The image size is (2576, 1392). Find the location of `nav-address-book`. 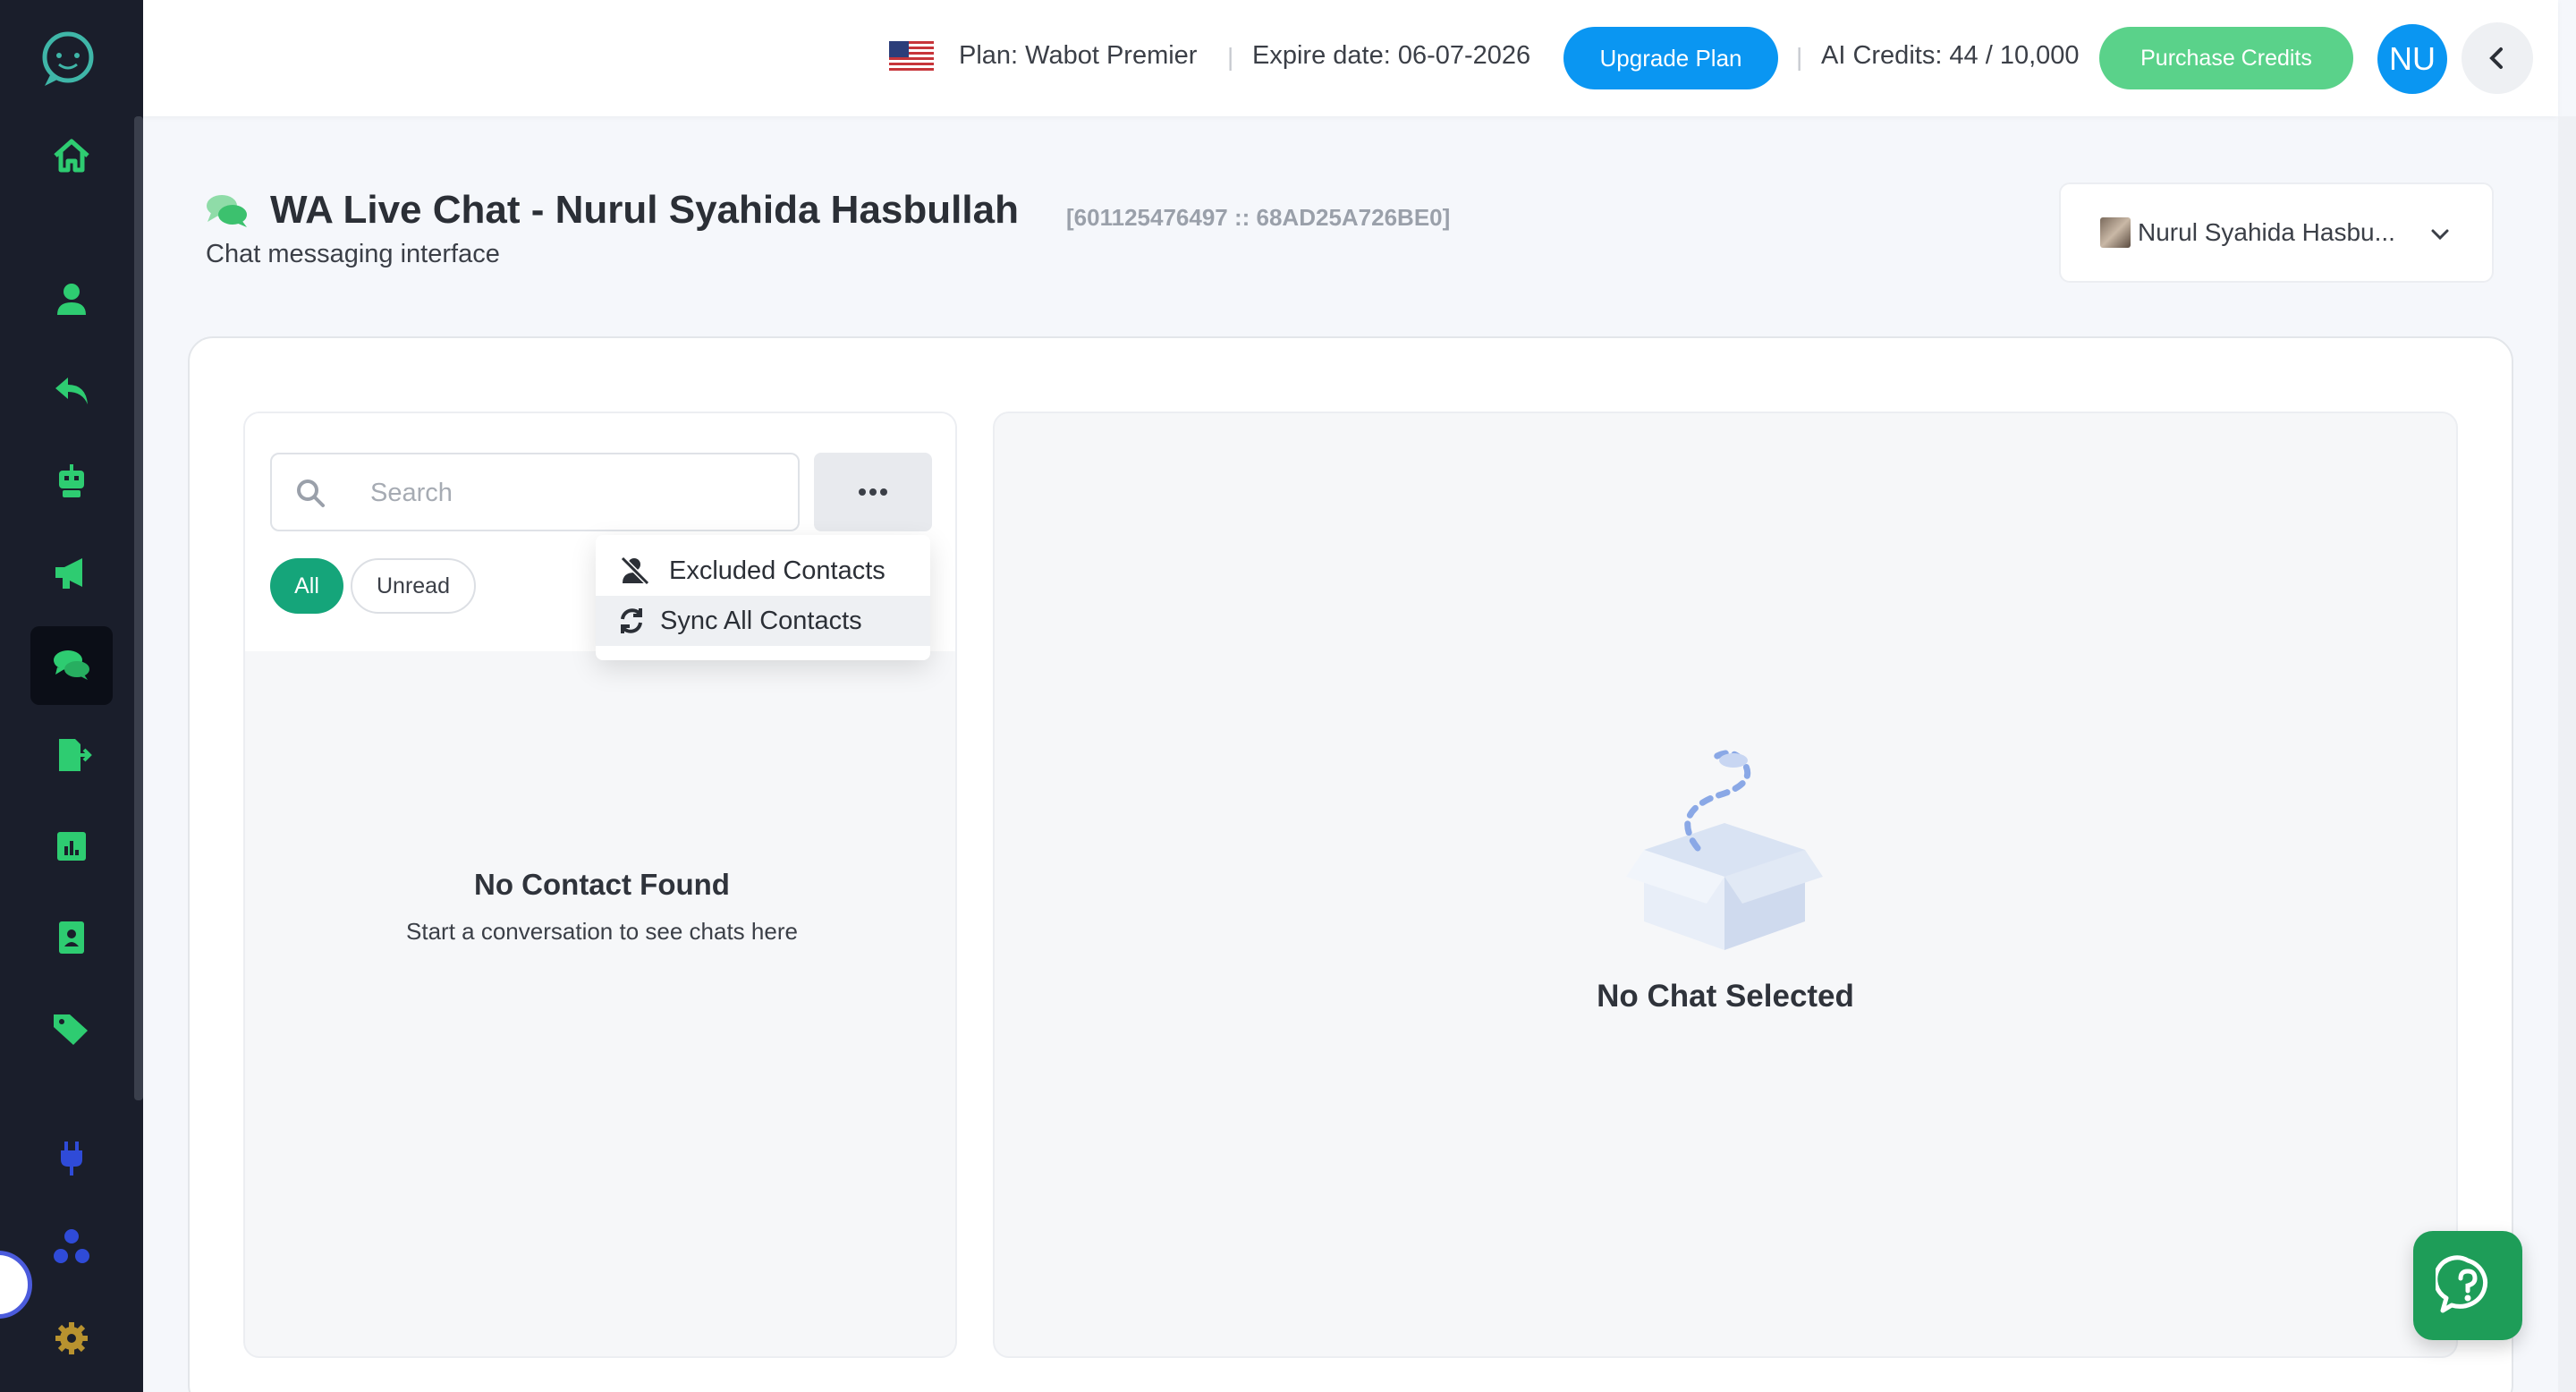

nav-address-book is located at coordinates (71, 937).